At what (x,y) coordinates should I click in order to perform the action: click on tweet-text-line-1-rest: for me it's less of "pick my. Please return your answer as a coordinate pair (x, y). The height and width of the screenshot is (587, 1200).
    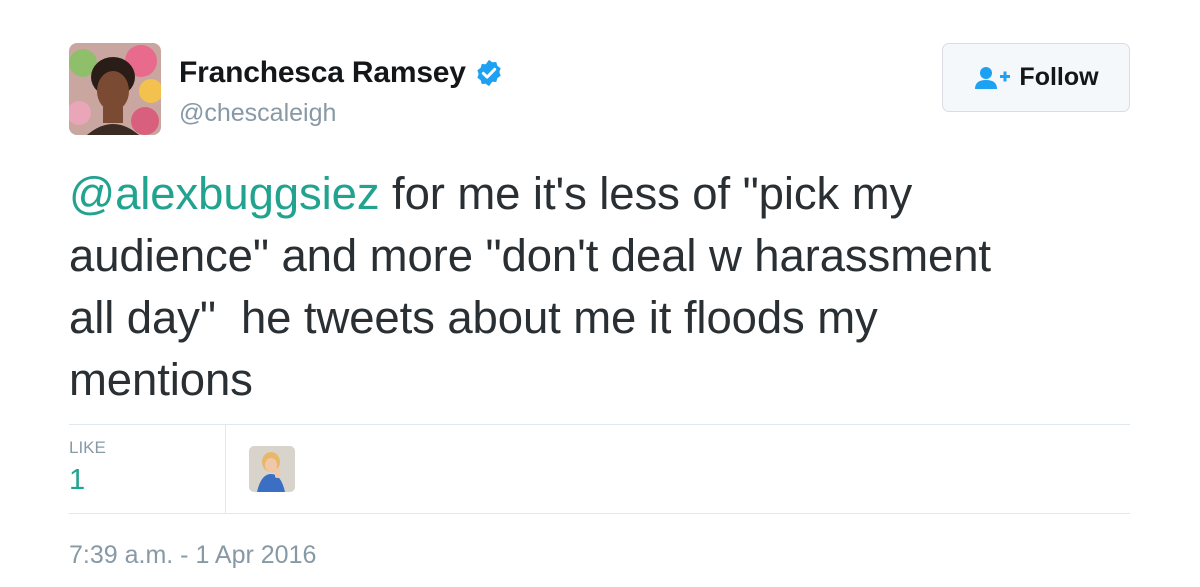
    Looking at the image, I should click on (646, 193).